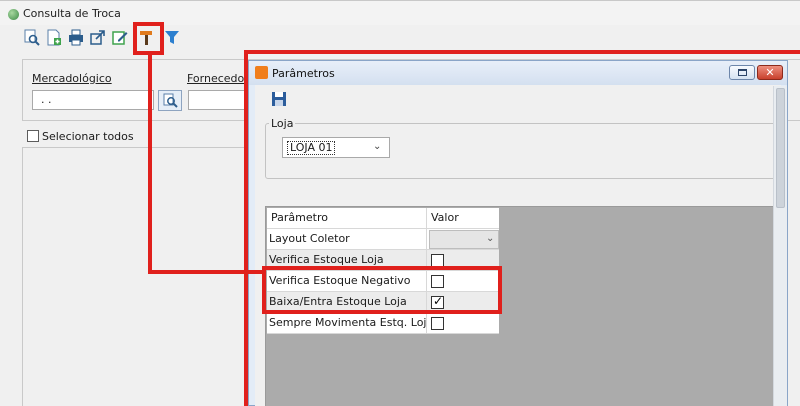 The image size is (800, 406). What do you see at coordinates (33, 136) in the screenshot?
I see `select-all-checkbox` at bounding box center [33, 136].